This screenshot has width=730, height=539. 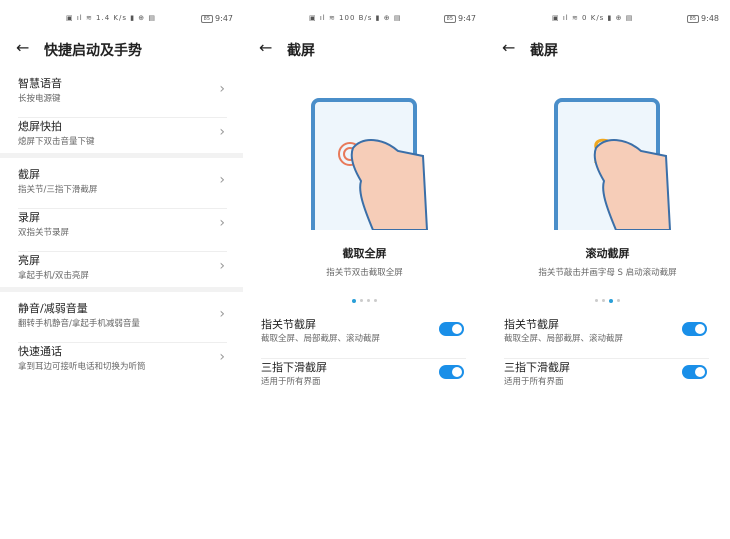 What do you see at coordinates (111, 18) in the screenshot?
I see `status-icons: ▣ ıl ≋ 1.4 K/s ▮ ⊕ ▤` at bounding box center [111, 18].